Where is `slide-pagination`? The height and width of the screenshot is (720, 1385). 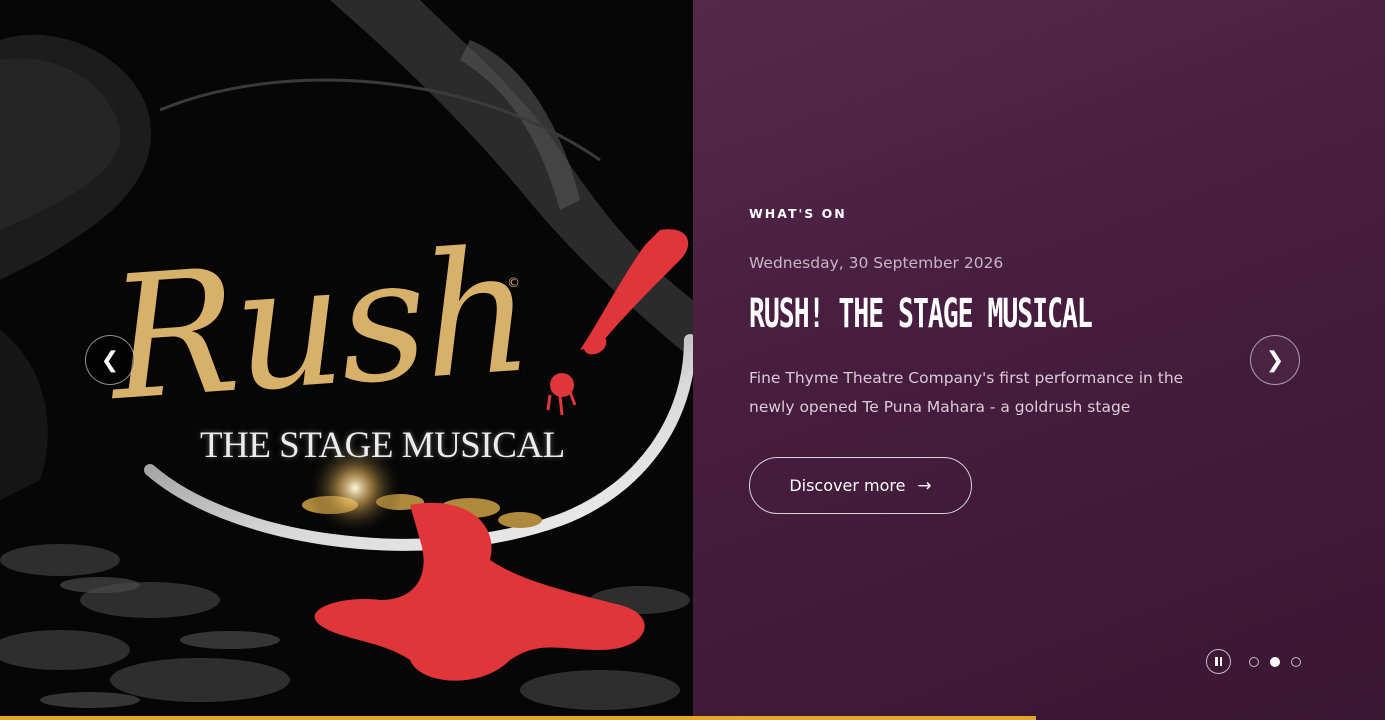
slide-pagination is located at coordinates (1275, 662).